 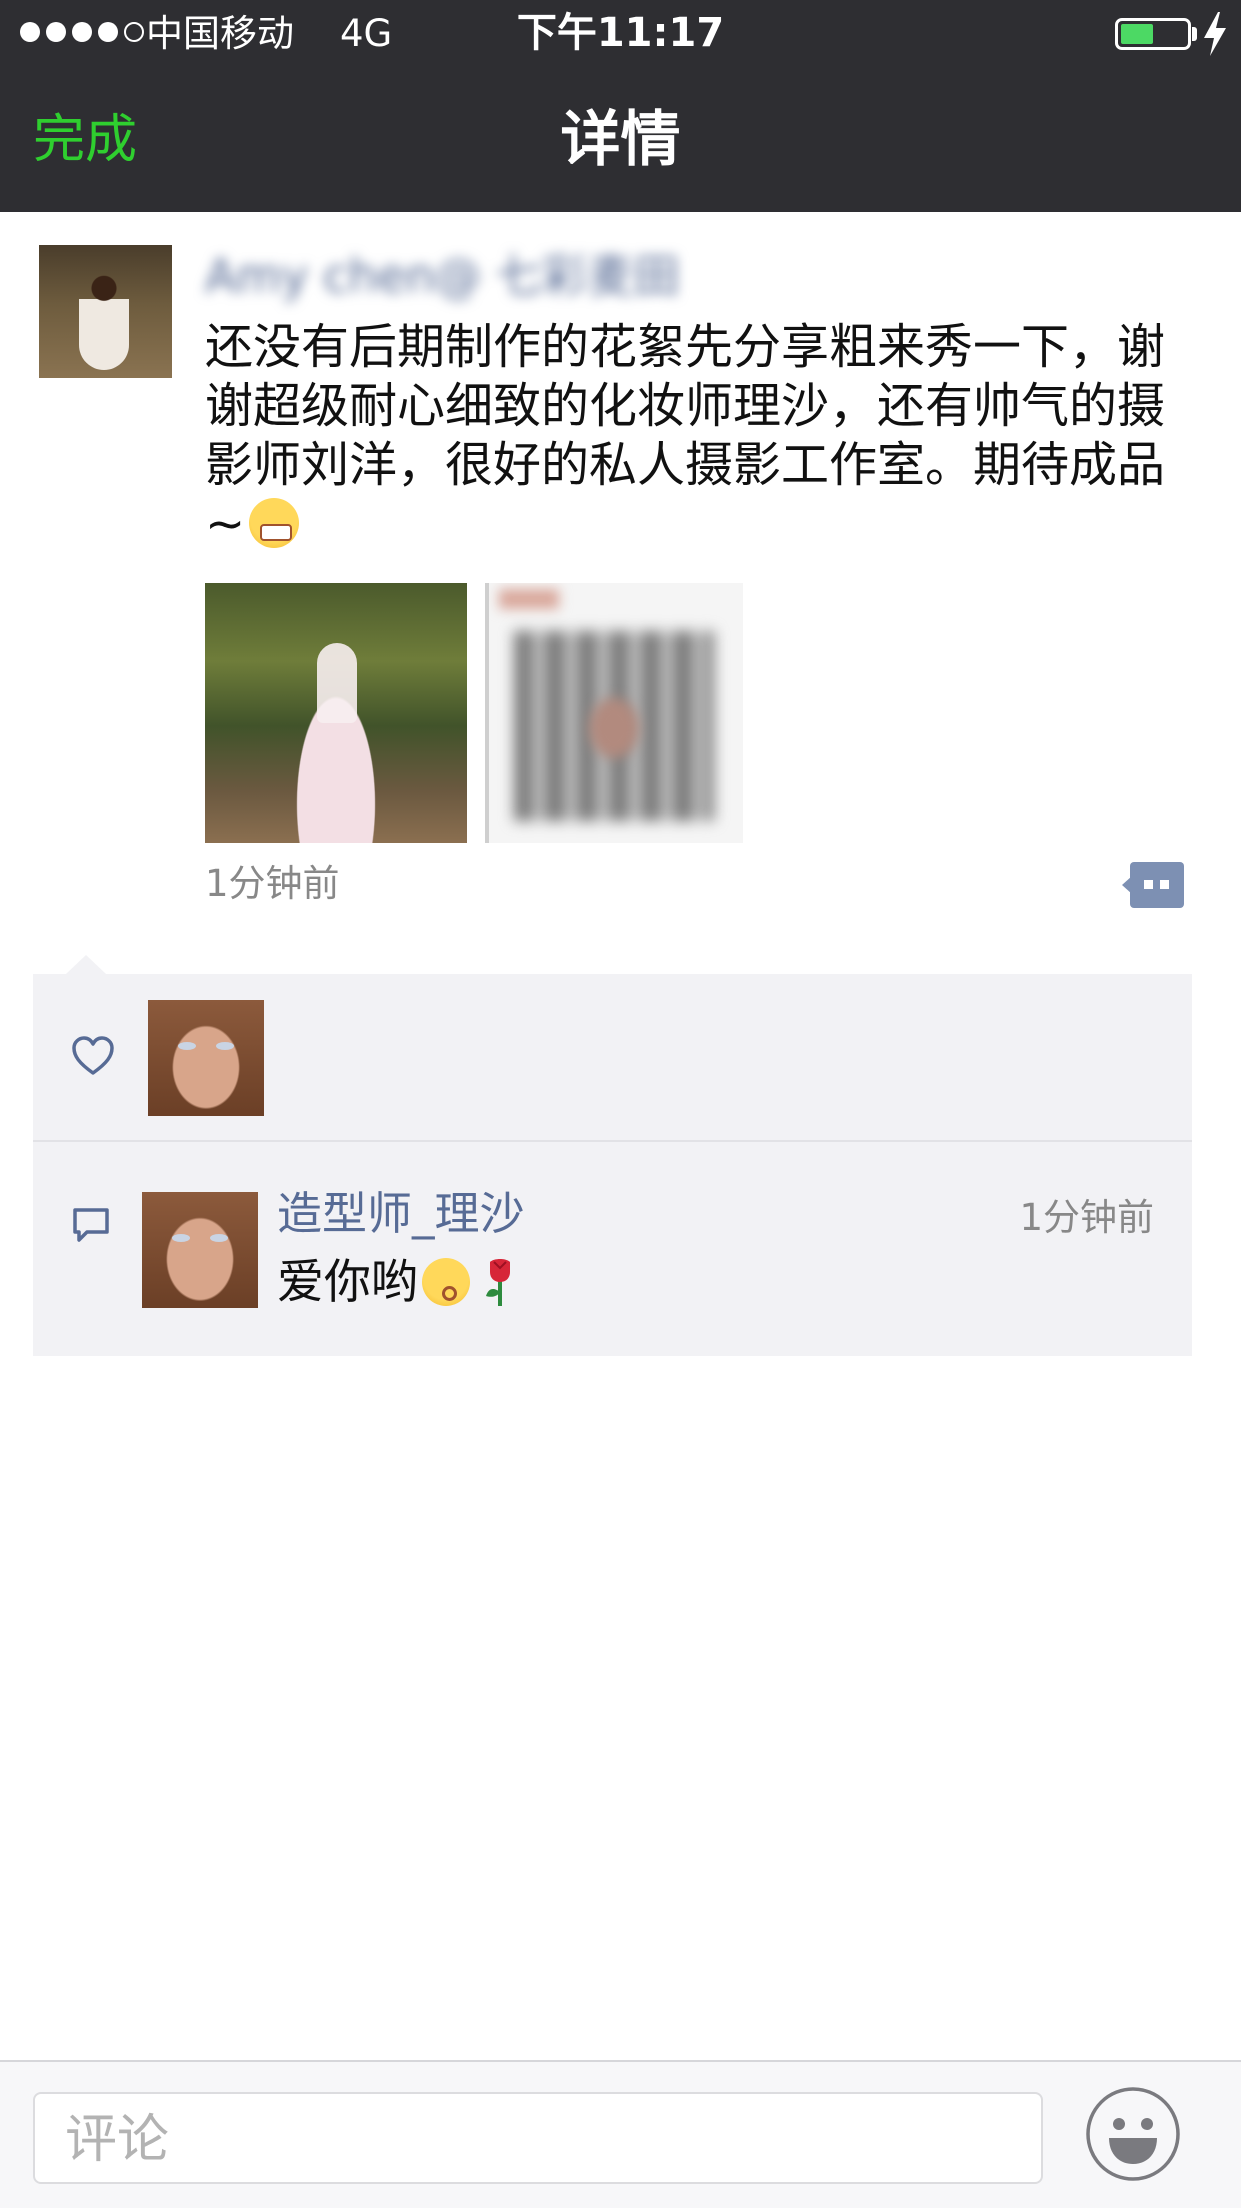 What do you see at coordinates (612, 1058) in the screenshot?
I see `likes-panel` at bounding box center [612, 1058].